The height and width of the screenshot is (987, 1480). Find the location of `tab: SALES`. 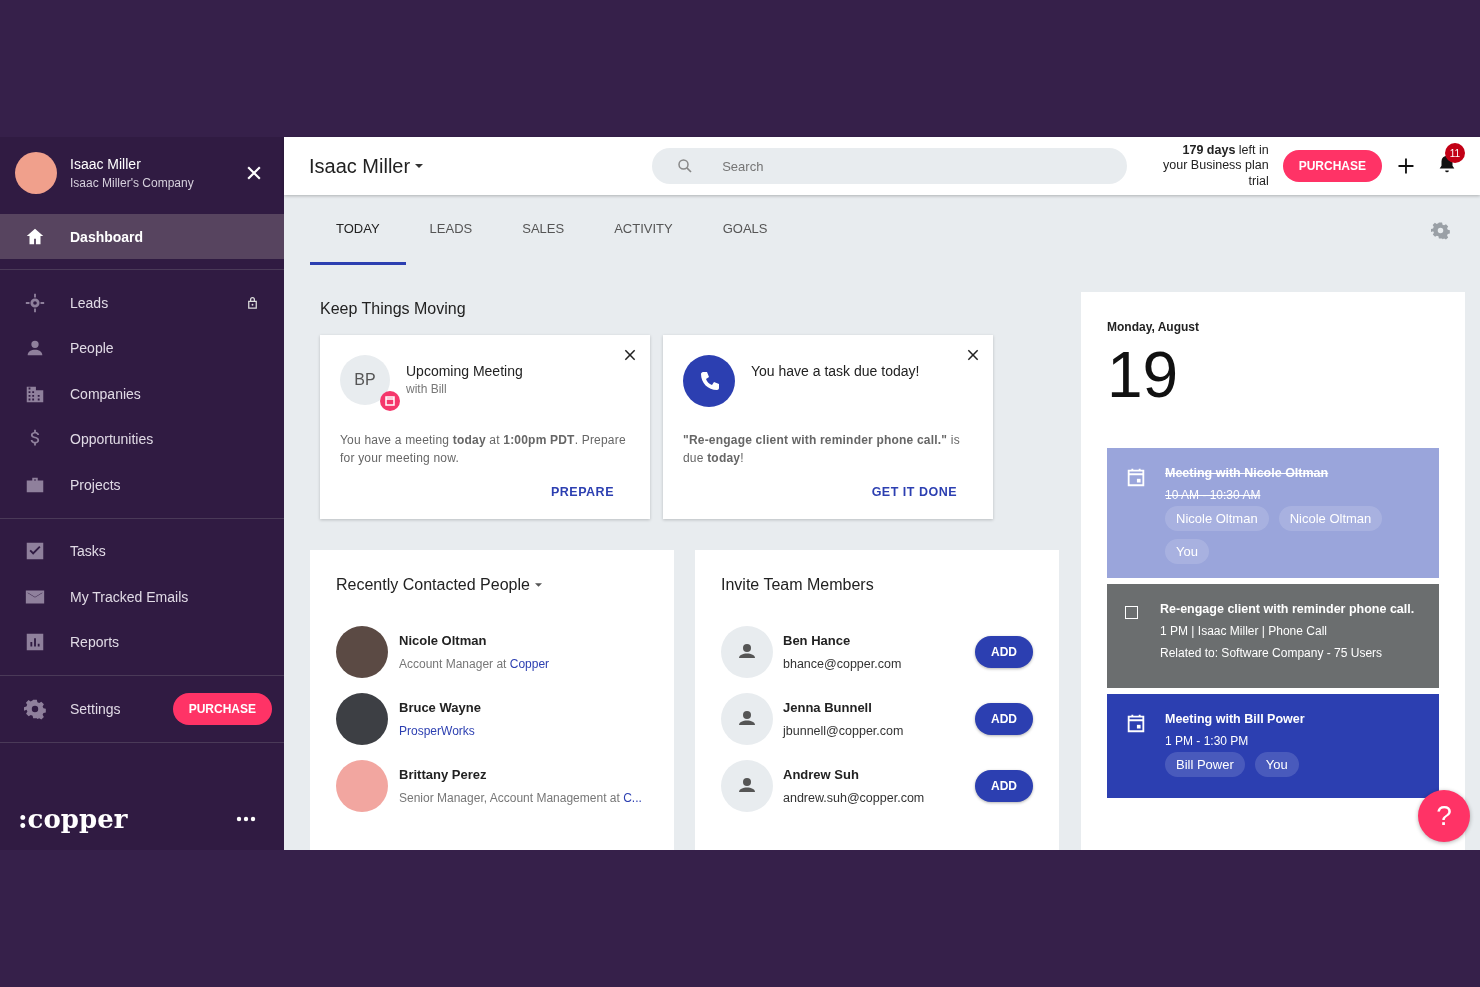

tab: SALES is located at coordinates (543, 230).